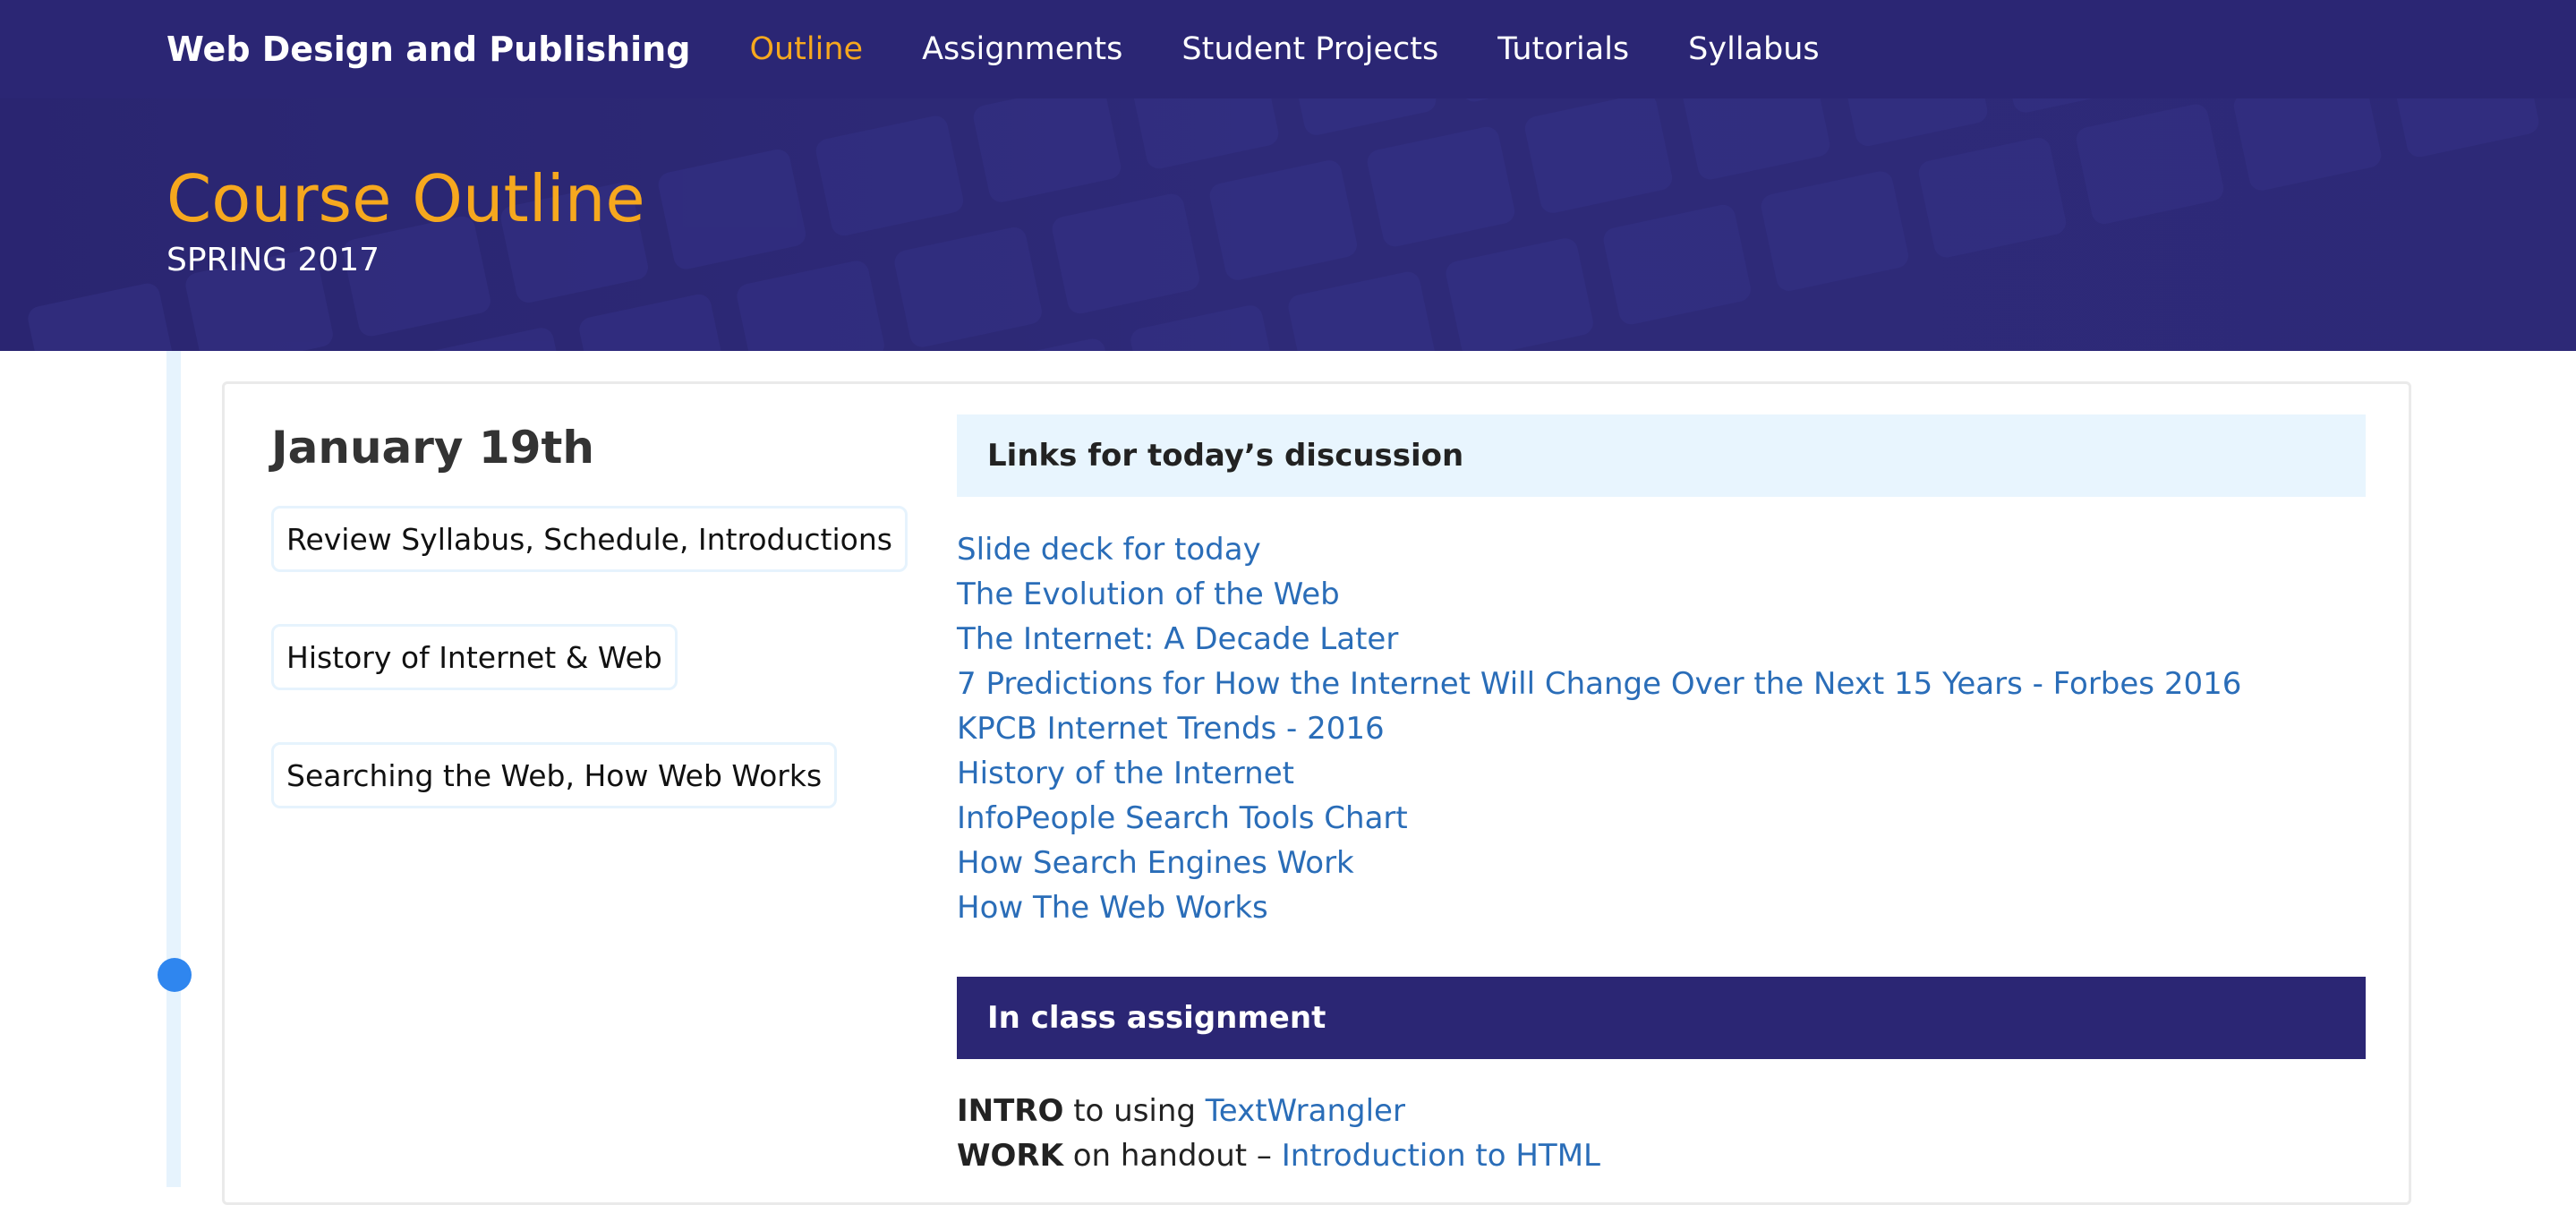 The image size is (2576, 1205). Describe the element at coordinates (175, 975) in the screenshot. I see `timeline-marker-dot` at that location.